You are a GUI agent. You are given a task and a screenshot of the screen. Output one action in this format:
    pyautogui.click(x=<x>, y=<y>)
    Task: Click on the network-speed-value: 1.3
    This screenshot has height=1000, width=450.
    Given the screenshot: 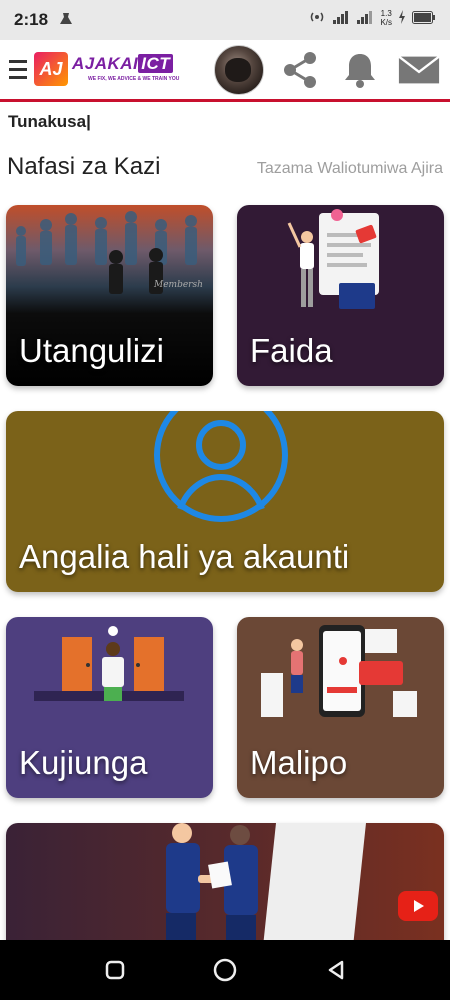 What is the action you would take?
    pyautogui.click(x=386, y=13)
    